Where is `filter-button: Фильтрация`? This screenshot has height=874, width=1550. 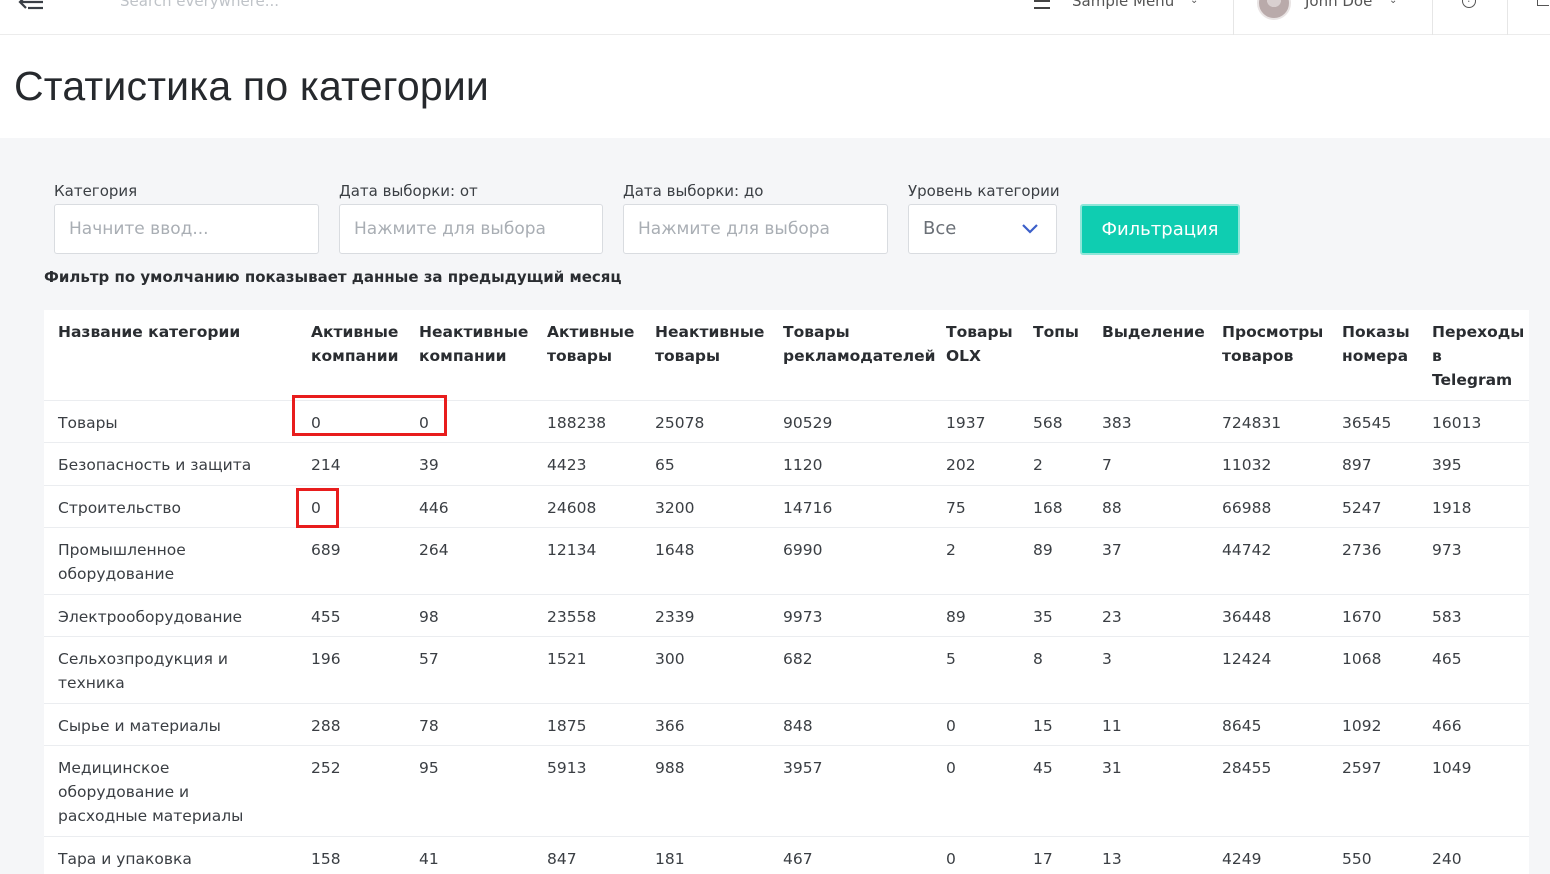 filter-button: Фильтрация is located at coordinates (1160, 229).